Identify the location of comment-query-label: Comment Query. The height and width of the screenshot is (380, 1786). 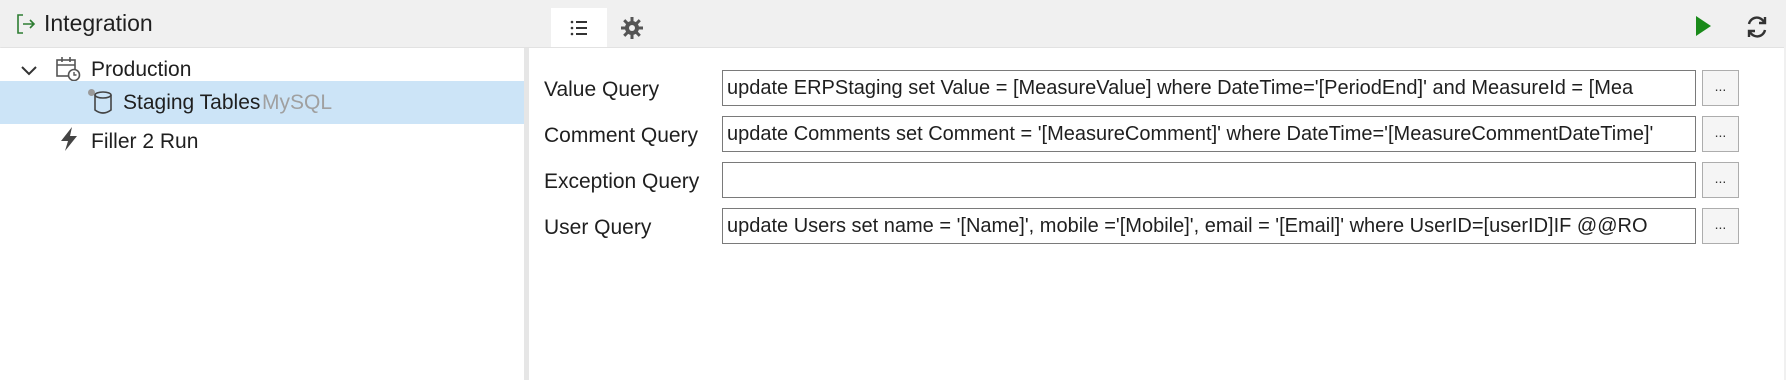
(621, 135).